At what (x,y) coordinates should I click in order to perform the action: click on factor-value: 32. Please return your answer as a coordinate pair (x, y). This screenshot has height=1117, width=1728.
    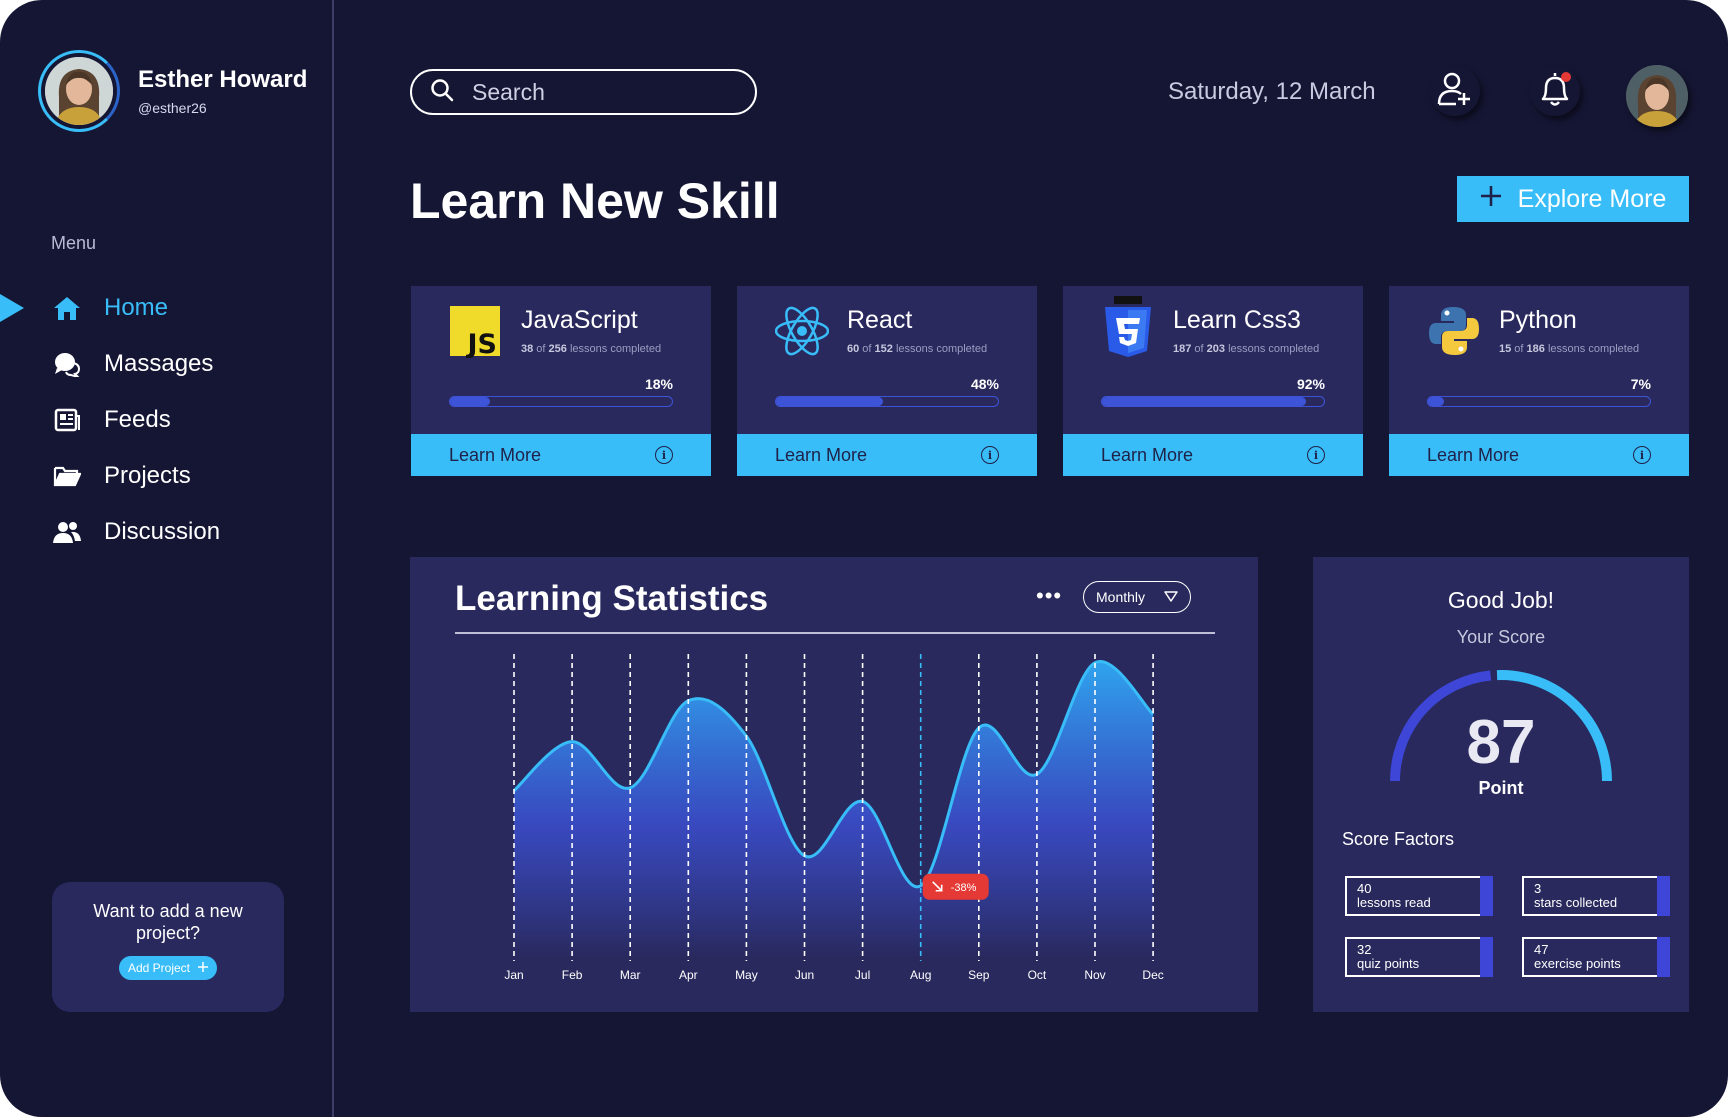
    Looking at the image, I should click on (1364, 949).